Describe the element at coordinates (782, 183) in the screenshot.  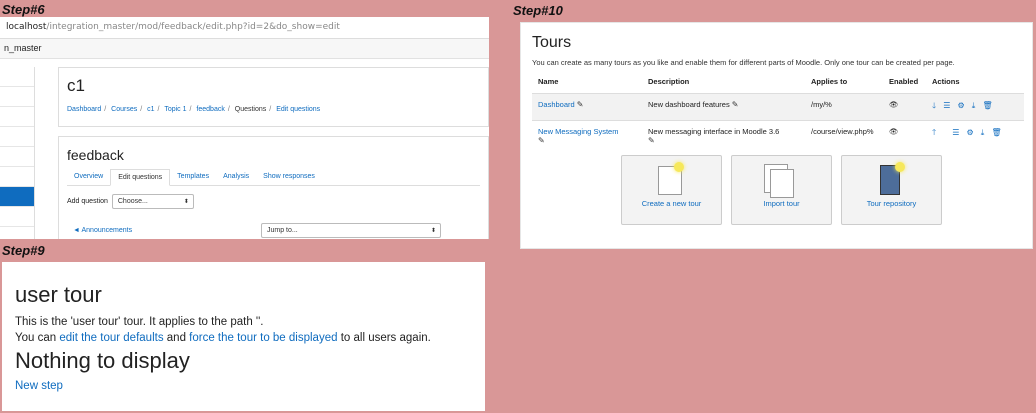
I see `import-document-icon-front` at that location.